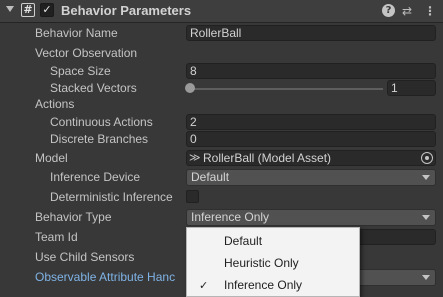 This screenshot has width=443, height=297. I want to click on behavior-name-row: Behavior Name RollerBall, so click(221, 33).